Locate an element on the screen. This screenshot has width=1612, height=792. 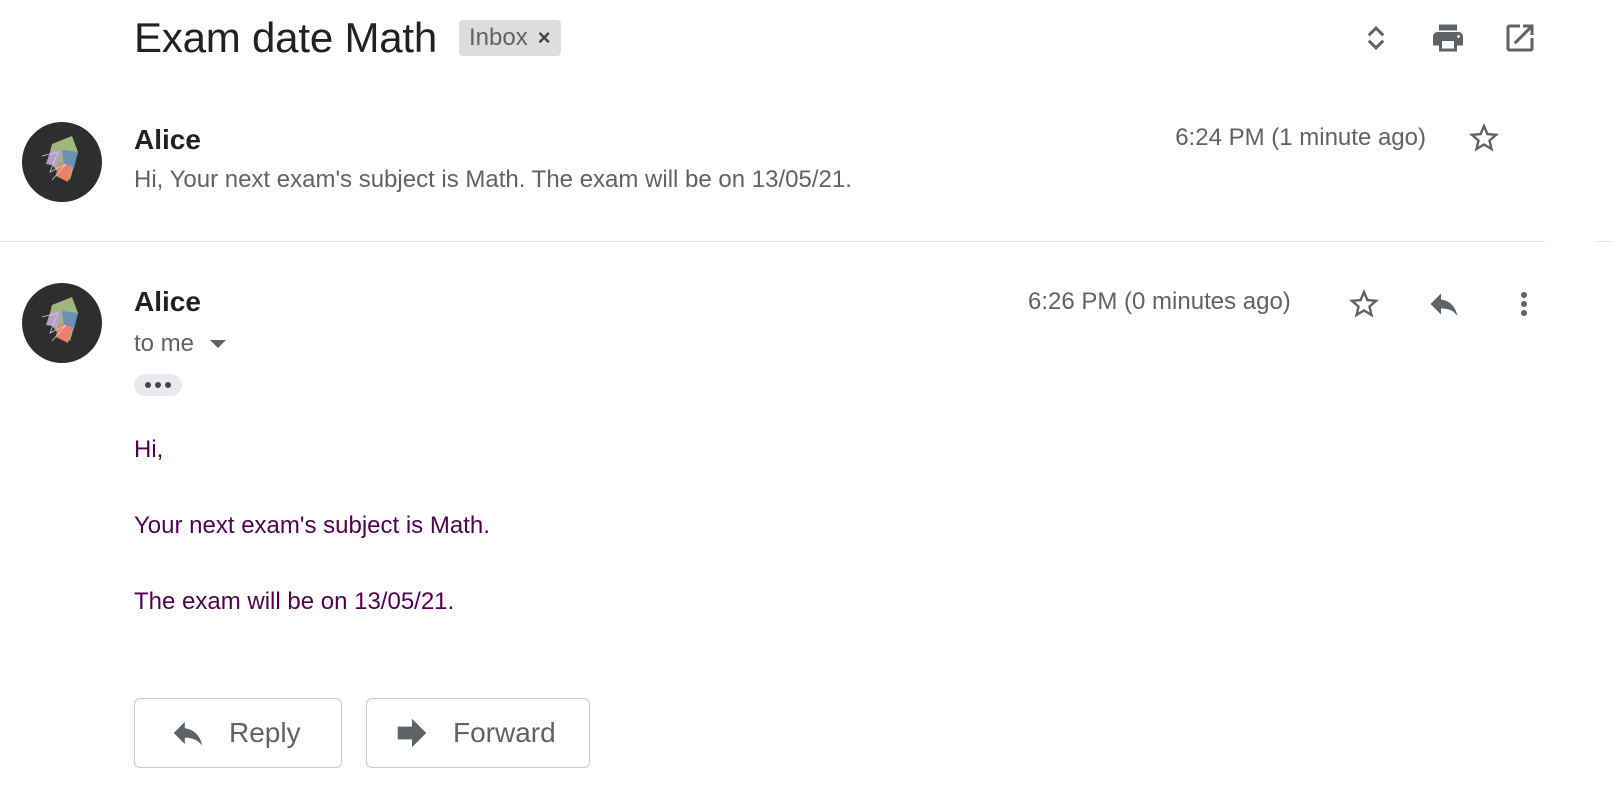
show-trimmed-content-button is located at coordinates (158, 385).